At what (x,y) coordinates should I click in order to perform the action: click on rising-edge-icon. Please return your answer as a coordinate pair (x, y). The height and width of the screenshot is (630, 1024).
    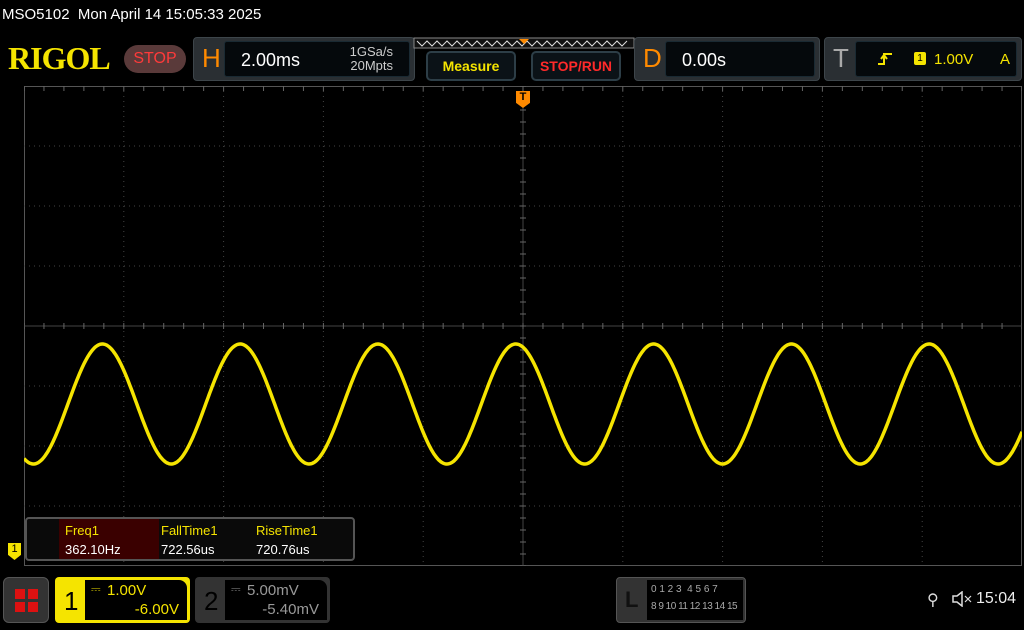
    Looking at the image, I should click on (885, 59).